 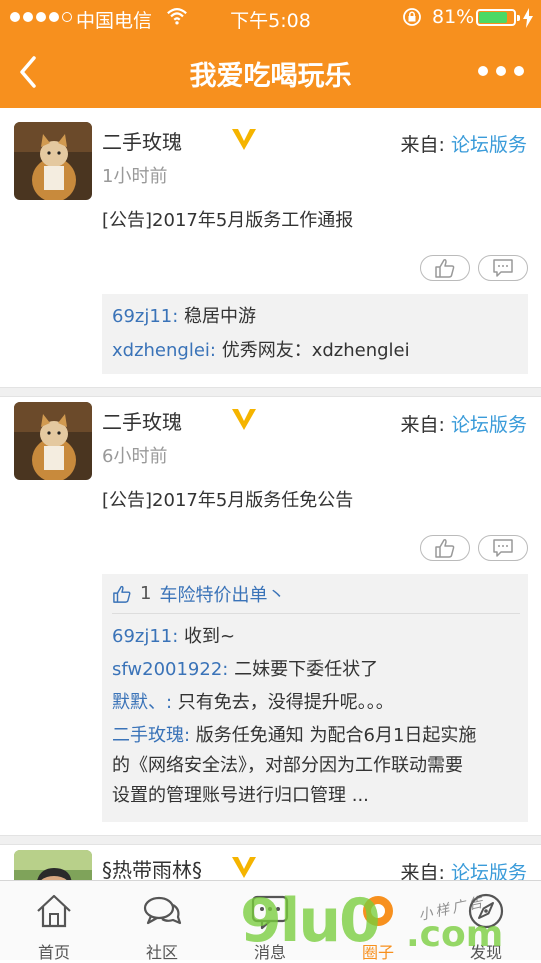 I want to click on tab-circle: 圈子, so click(x=378, y=921).